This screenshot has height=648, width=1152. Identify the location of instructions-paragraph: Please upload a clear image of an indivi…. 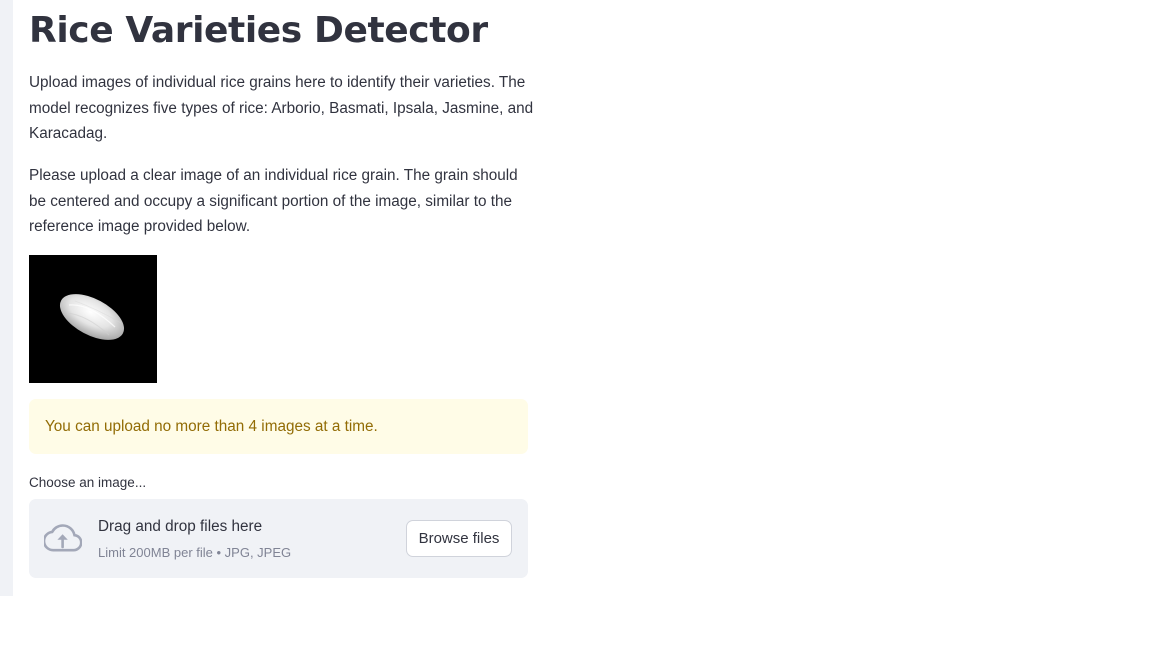
(273, 201).